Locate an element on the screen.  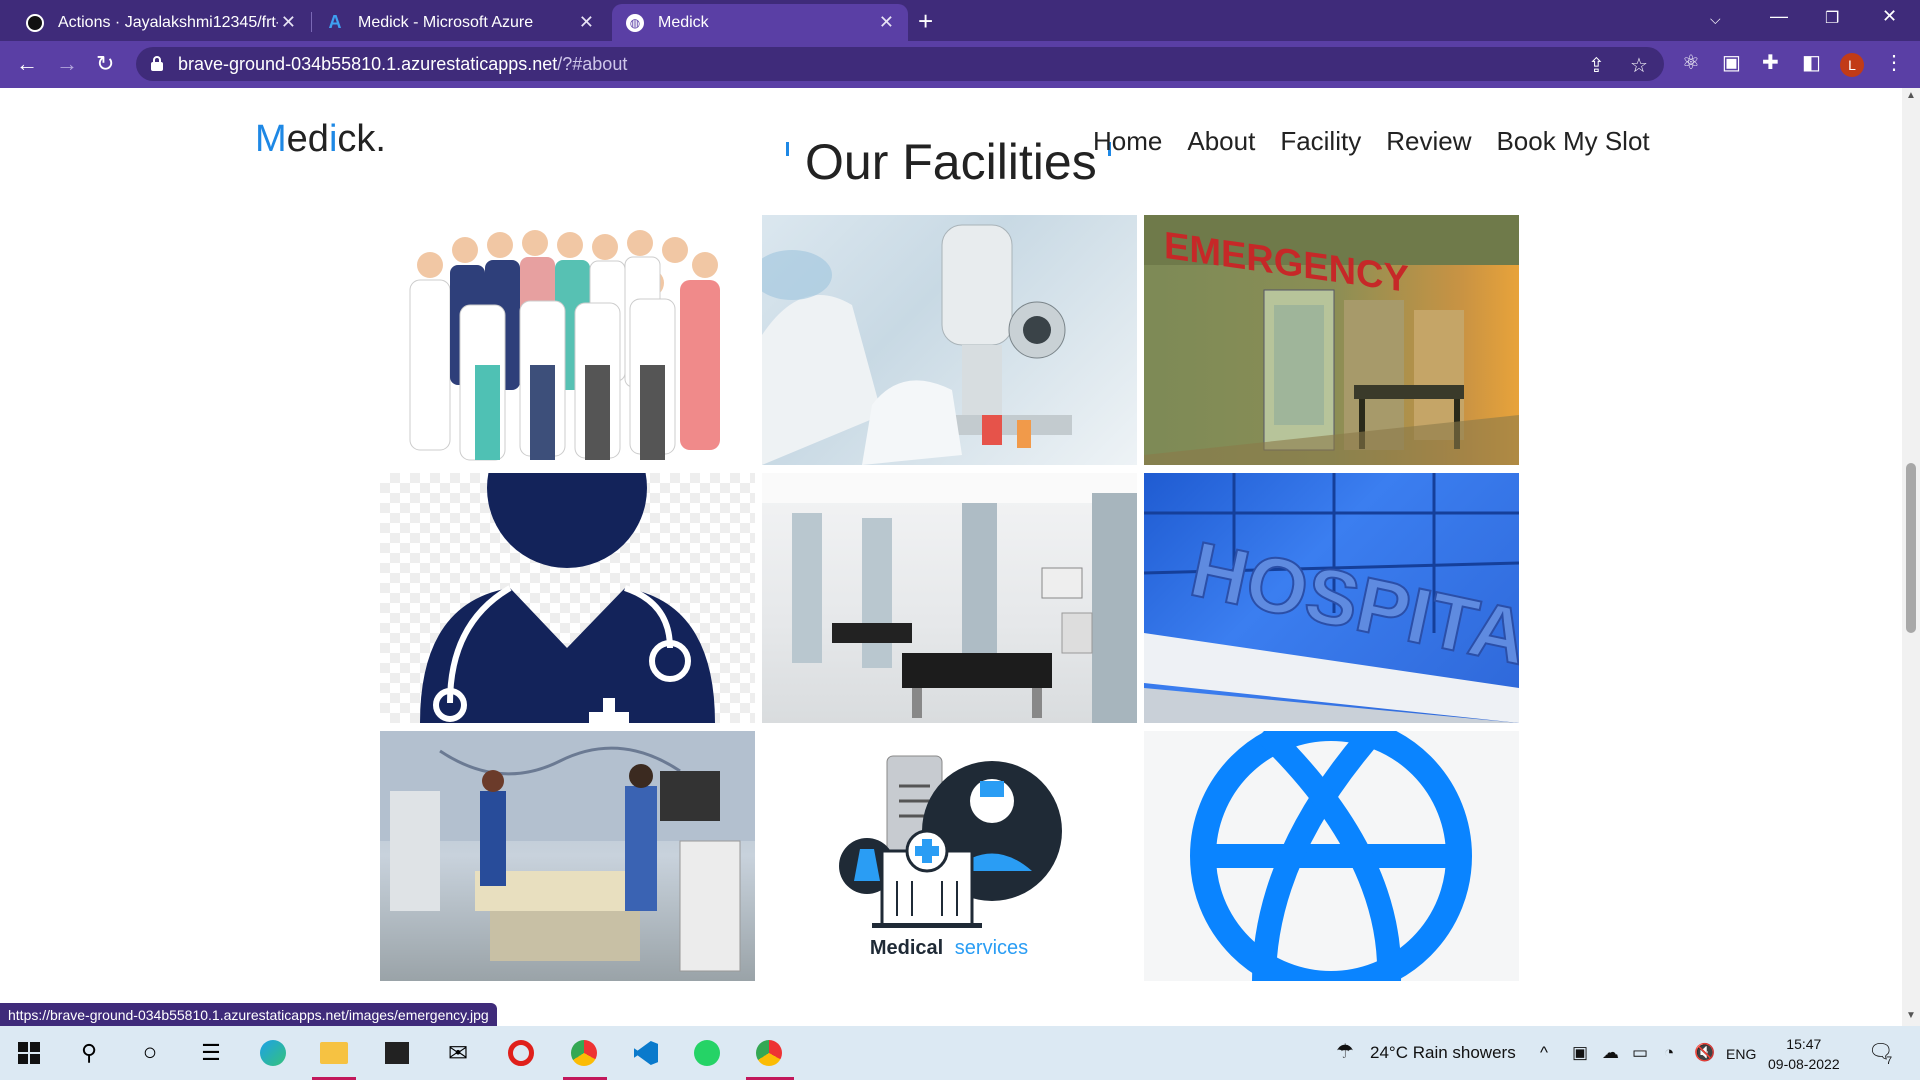
section-title: Our Facilities is located at coordinates (951, 162).